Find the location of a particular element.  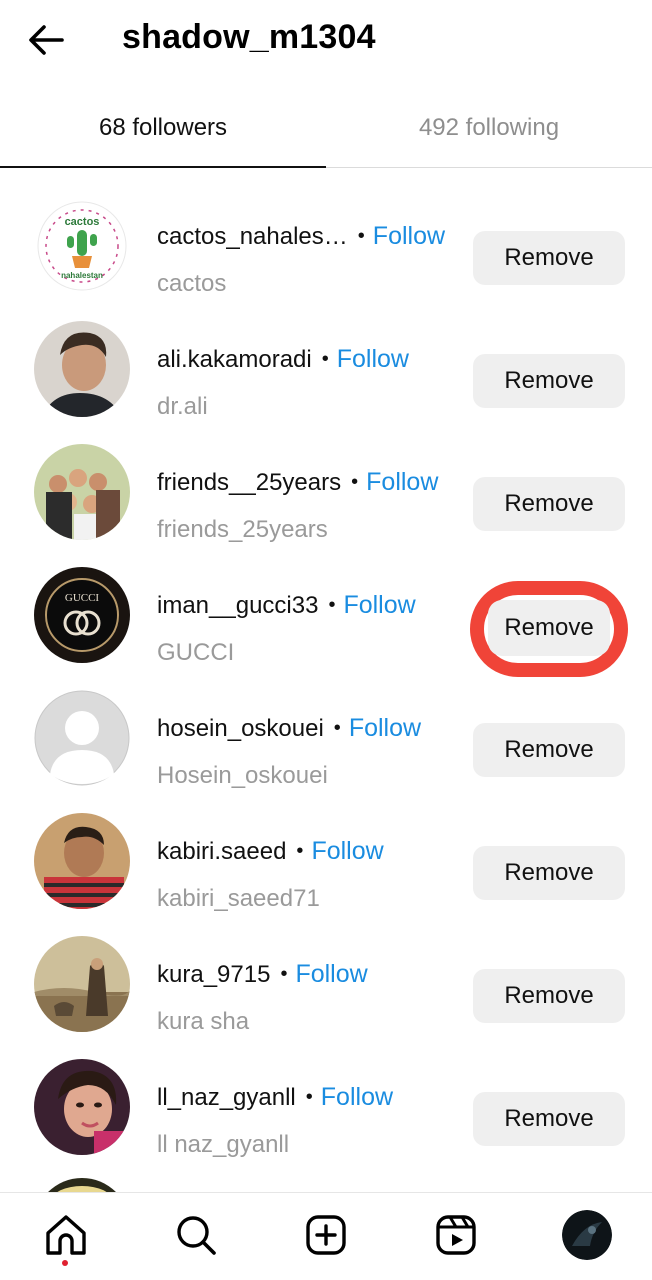

username-line: iman__gucci33 • Follow is located at coordinates (286, 605).